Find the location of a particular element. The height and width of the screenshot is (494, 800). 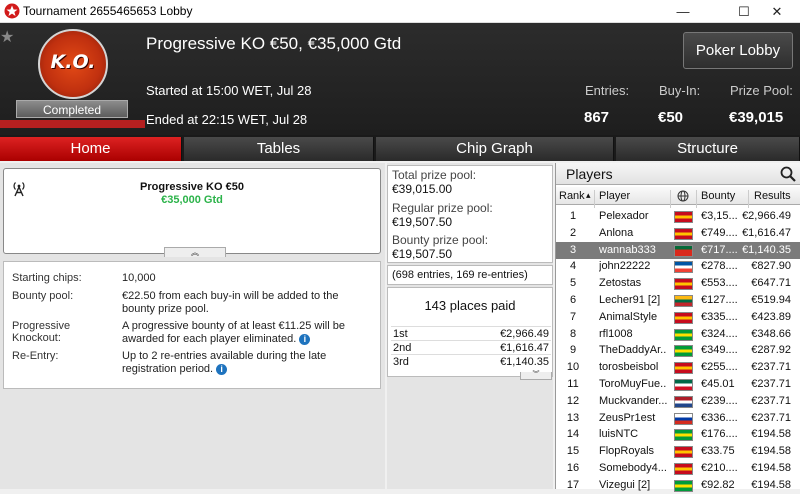

player-row: 6 Lecher91 [2] €127.... €519.94 is located at coordinates (678, 300).